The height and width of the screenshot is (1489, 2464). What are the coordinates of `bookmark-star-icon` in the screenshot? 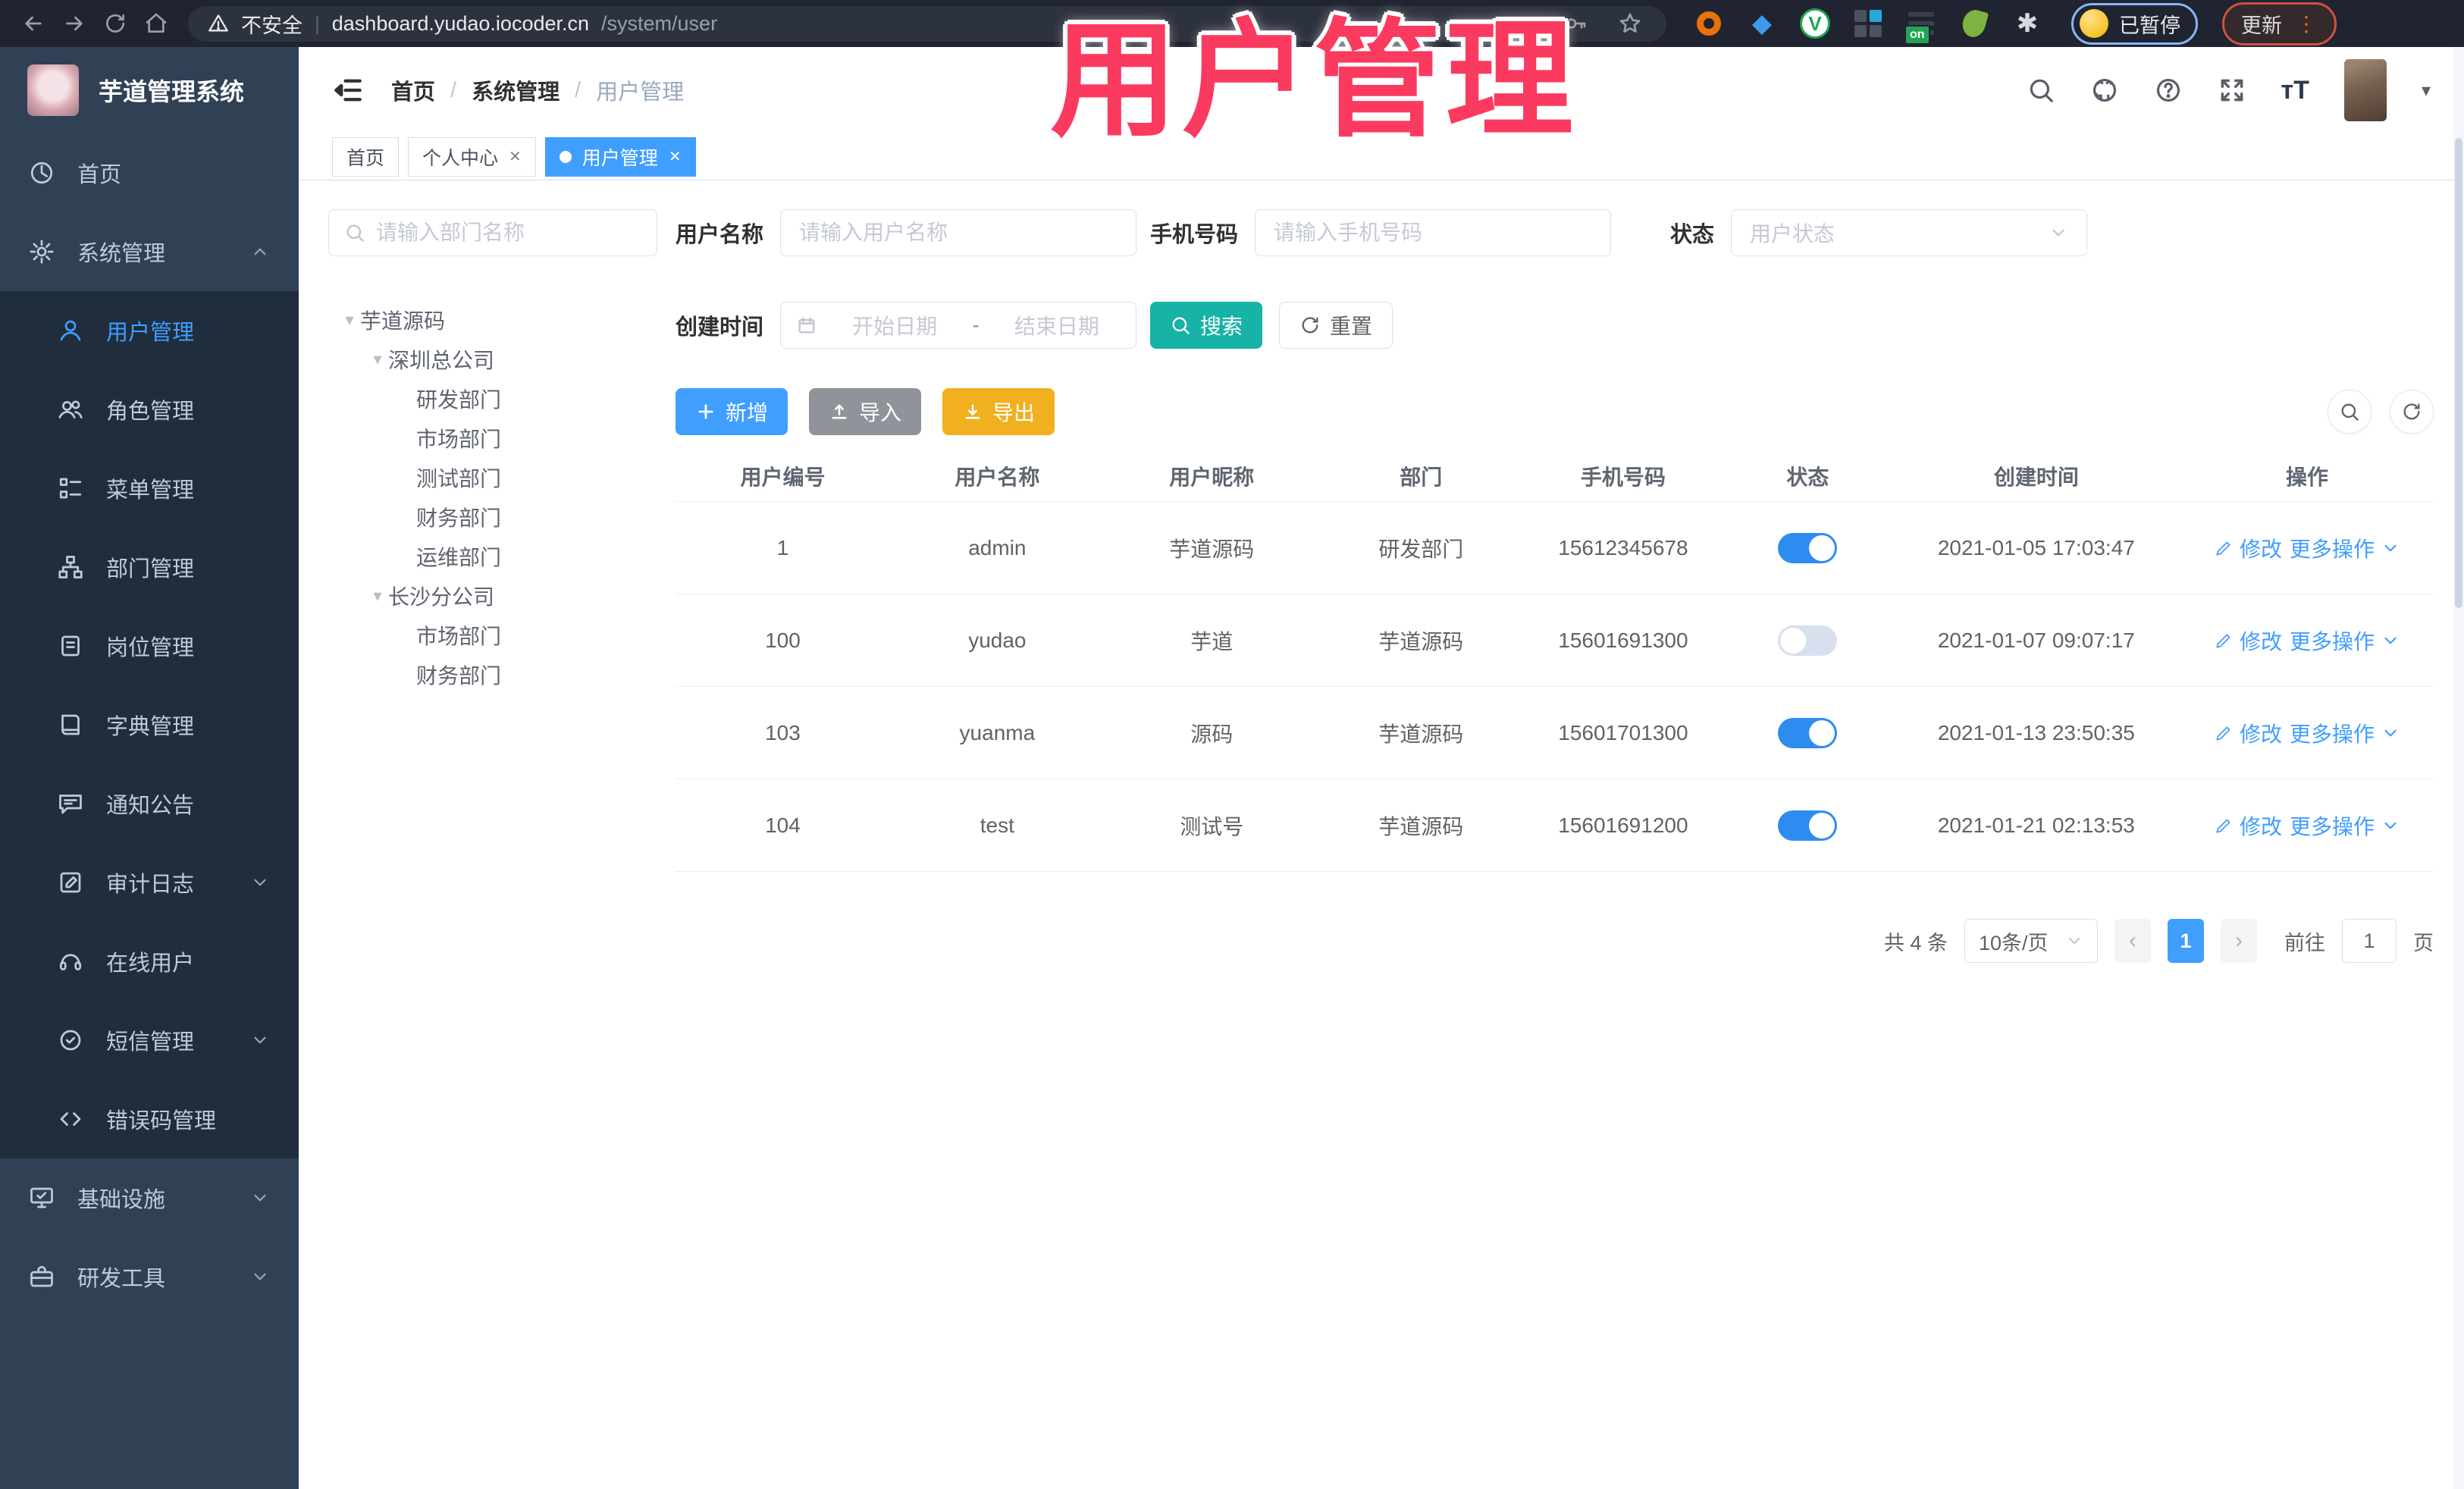 It's located at (1630, 23).